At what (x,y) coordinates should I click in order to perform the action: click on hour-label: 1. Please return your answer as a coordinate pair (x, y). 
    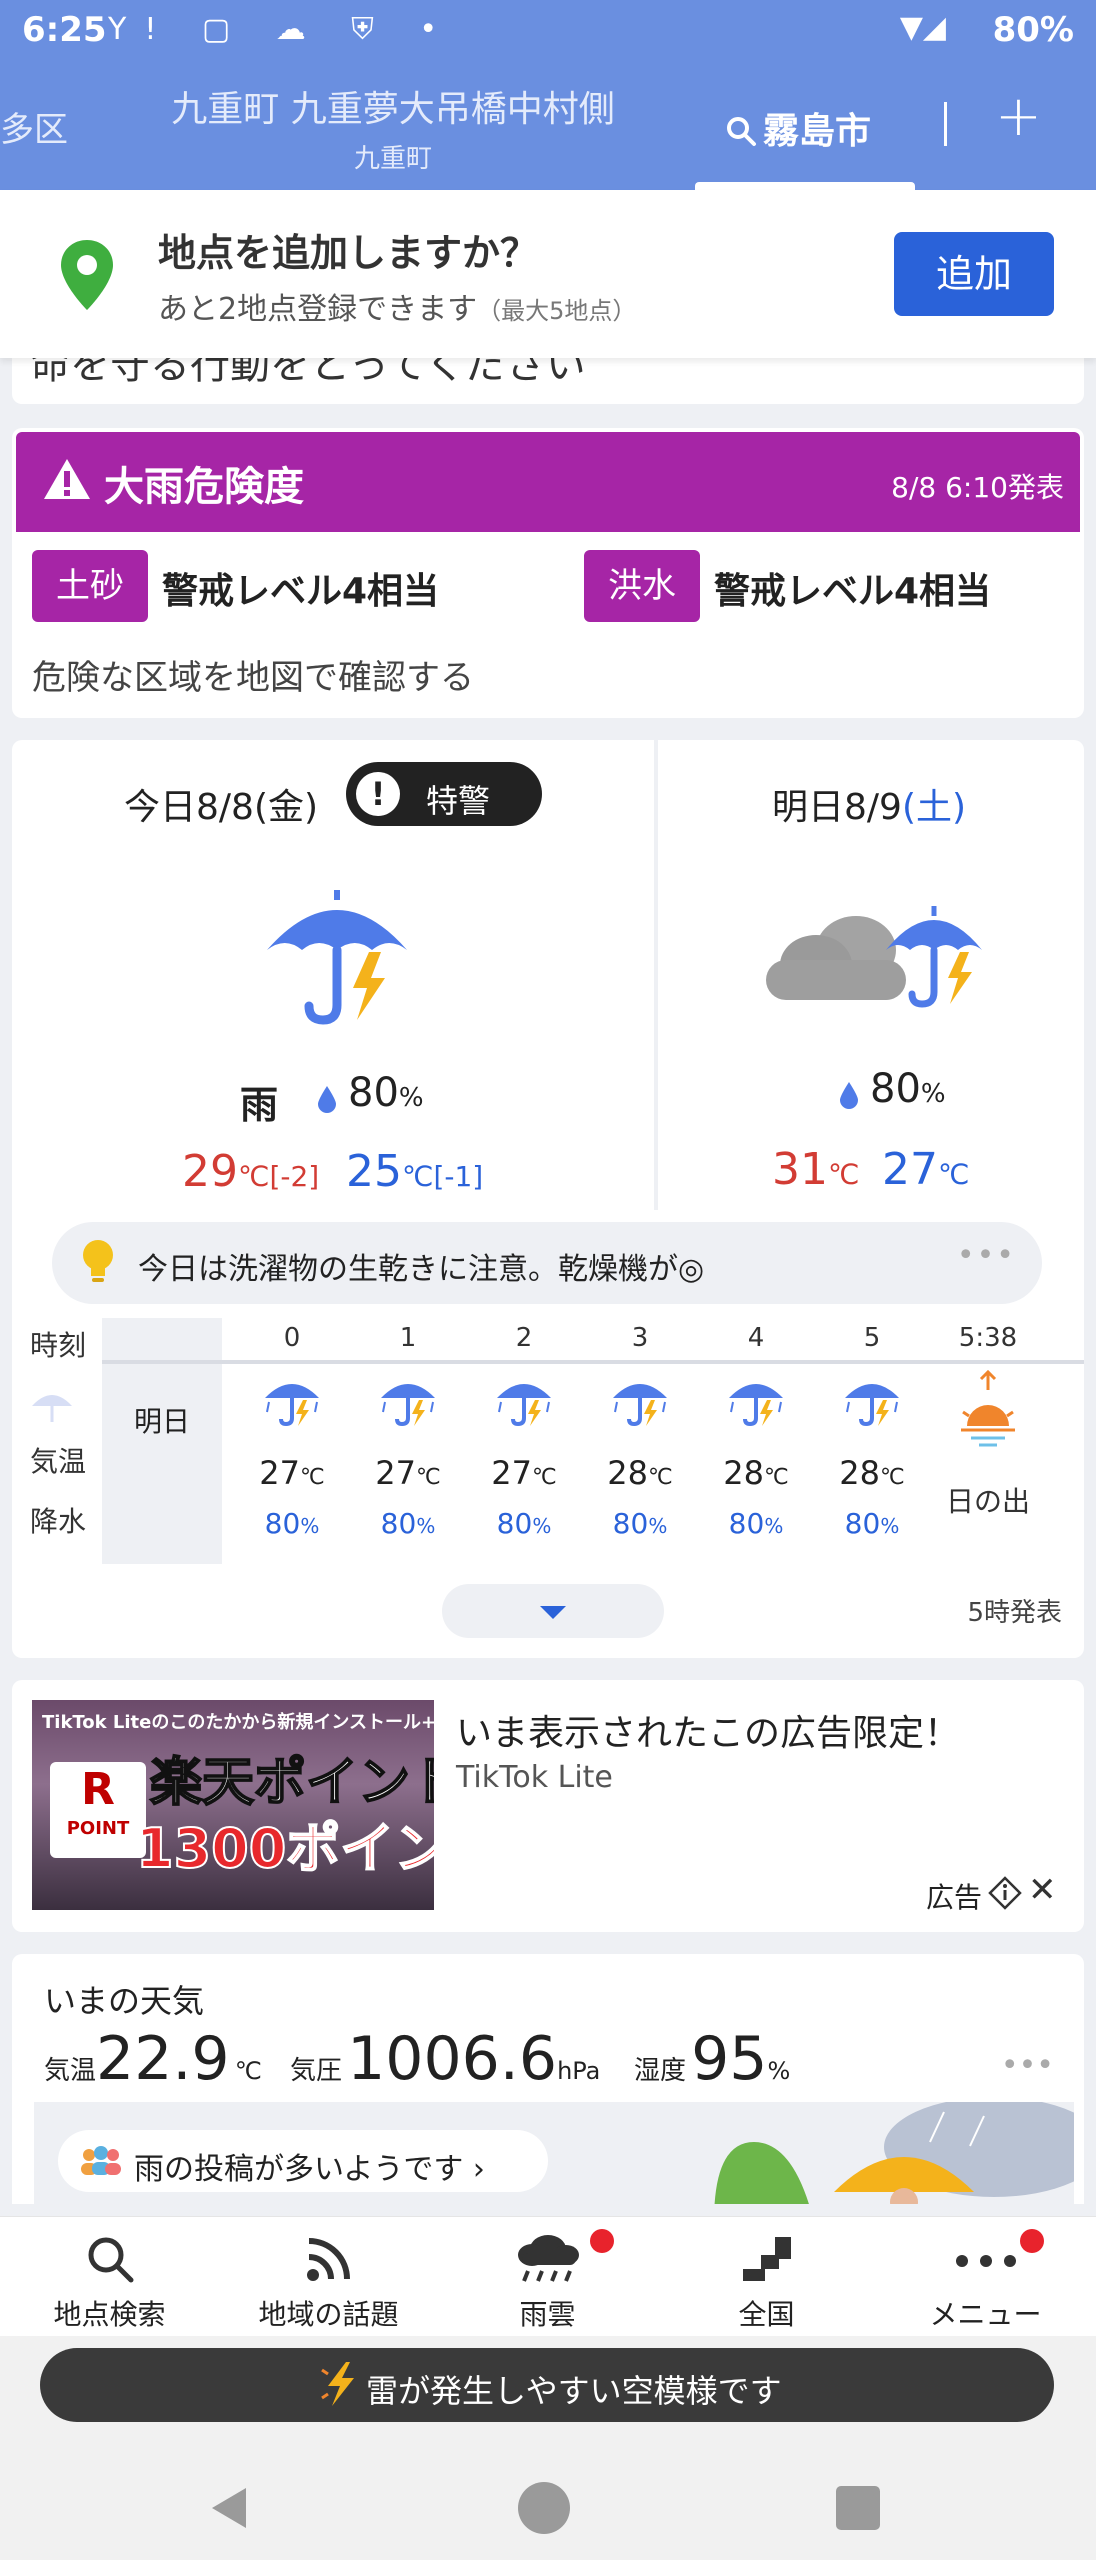
    Looking at the image, I should click on (408, 1338).